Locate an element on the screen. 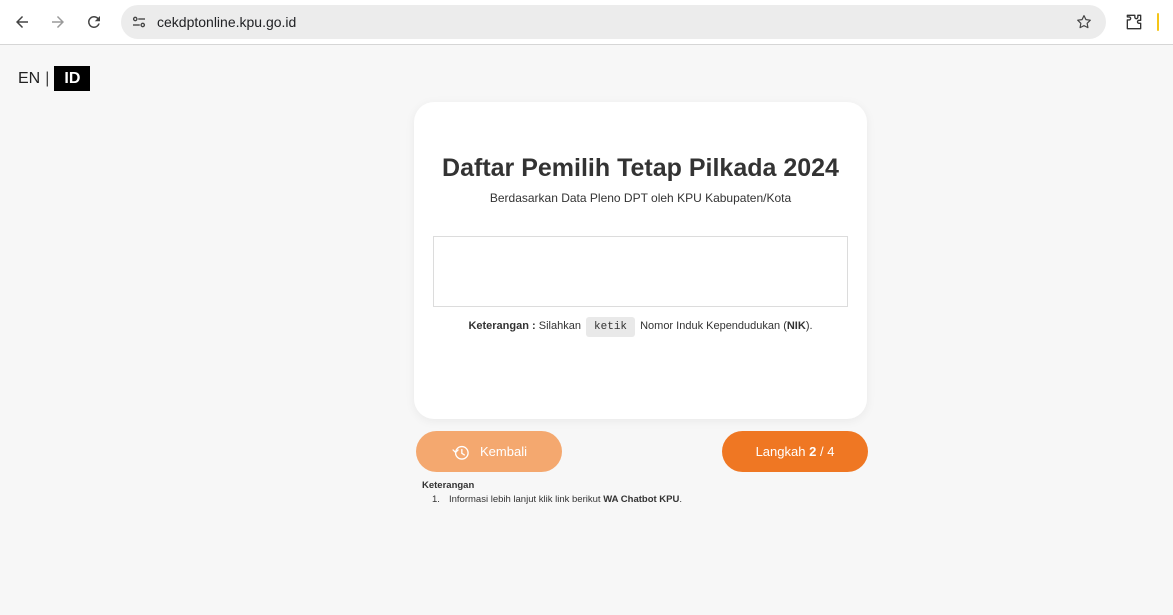 The width and height of the screenshot is (1173, 615). reload-button is located at coordinates (94, 22).